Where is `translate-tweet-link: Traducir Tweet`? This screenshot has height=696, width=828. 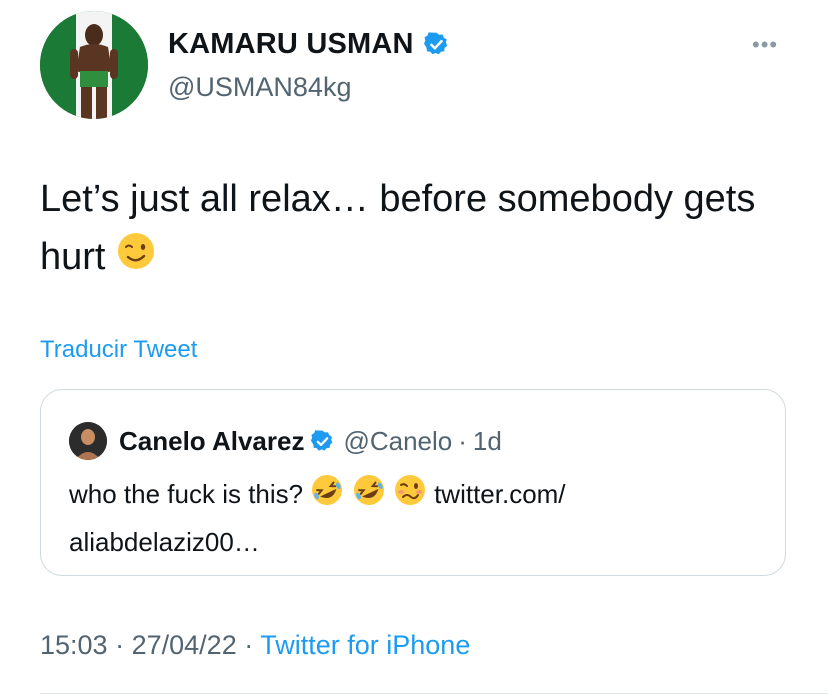
translate-tweet-link: Traducir Tweet is located at coordinates (118, 350).